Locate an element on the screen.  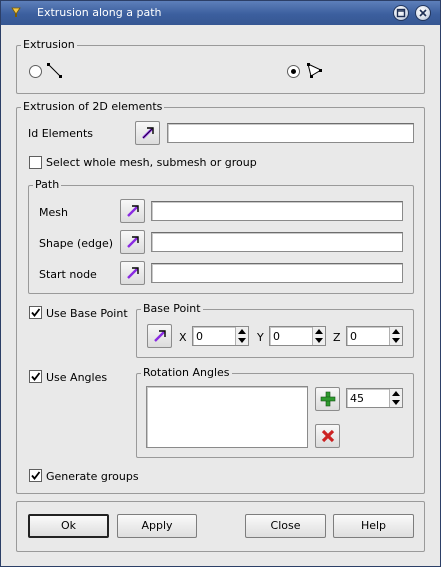
mesh-input is located at coordinates (277, 211).